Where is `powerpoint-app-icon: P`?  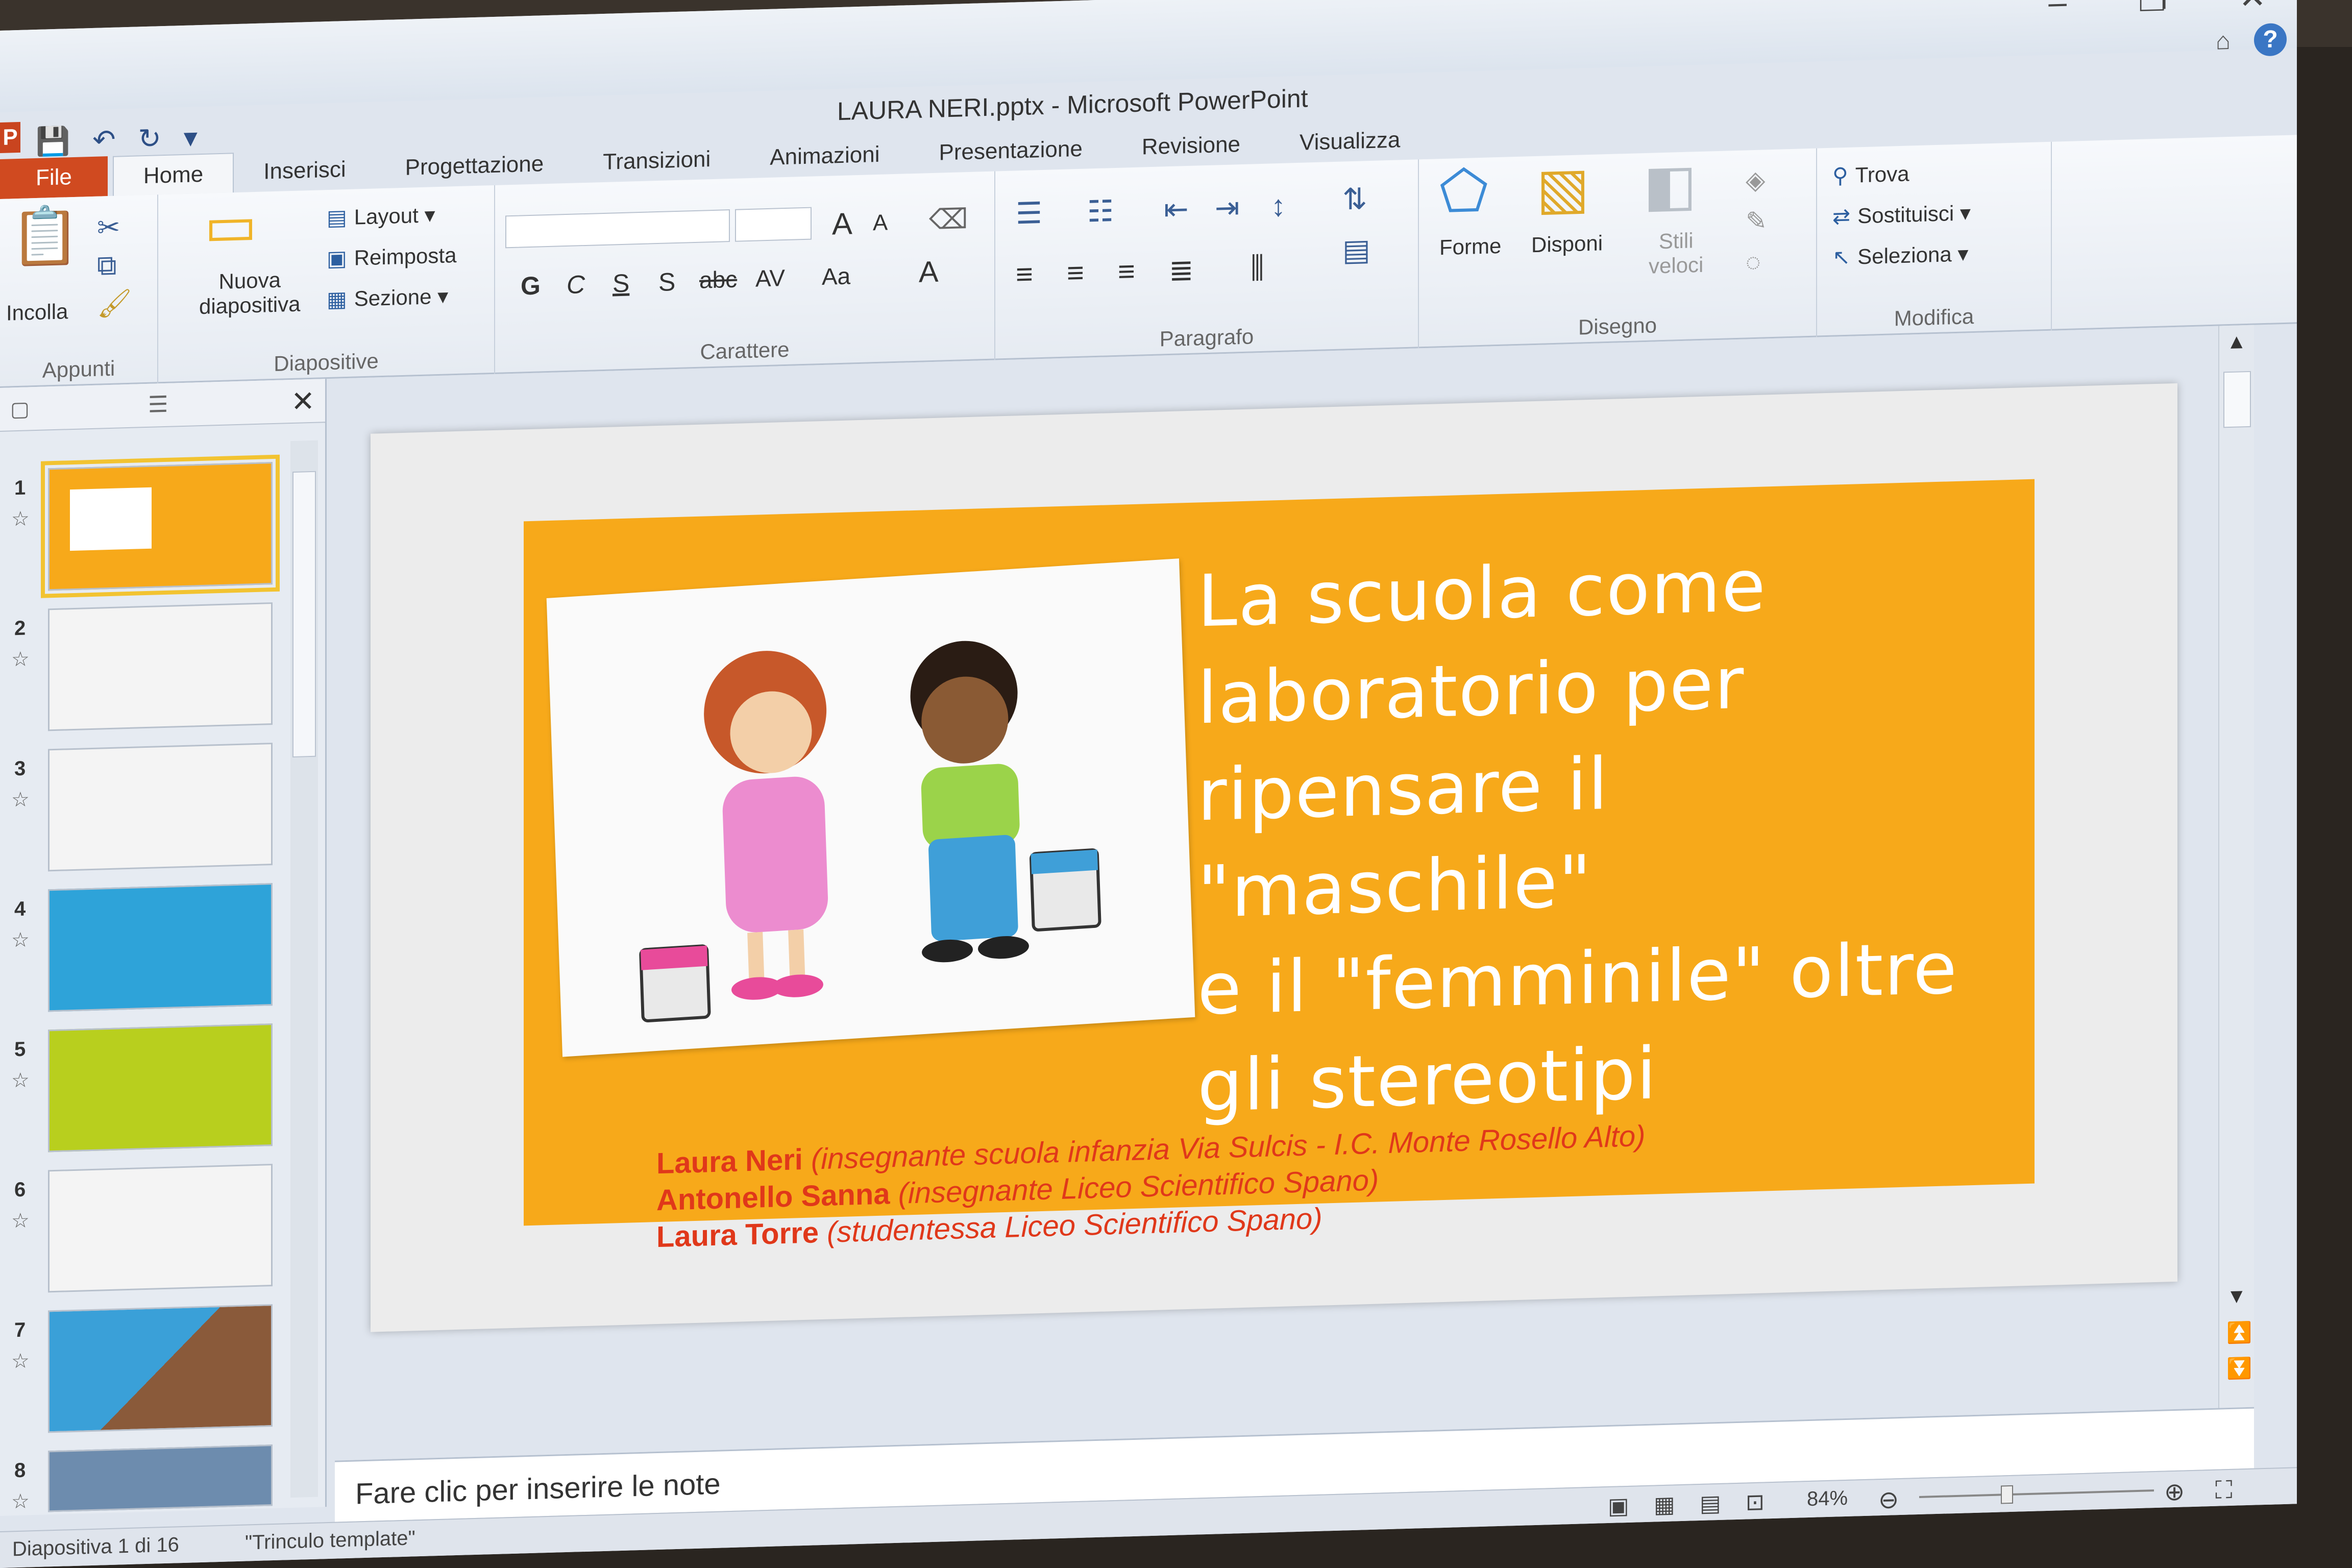
powerpoint-app-icon: P is located at coordinates (10, 137).